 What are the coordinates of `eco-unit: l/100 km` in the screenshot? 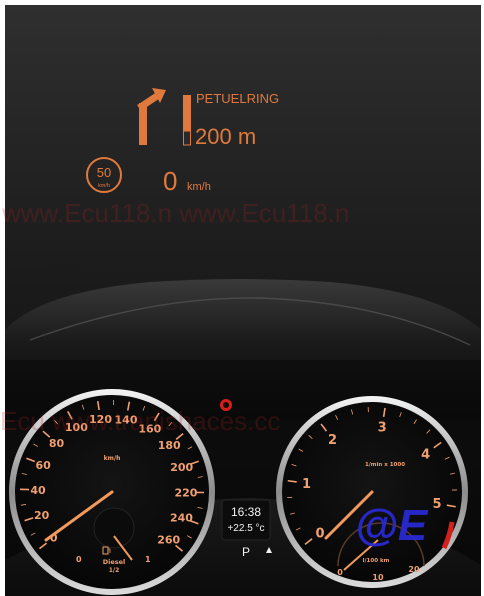 It's located at (376, 561).